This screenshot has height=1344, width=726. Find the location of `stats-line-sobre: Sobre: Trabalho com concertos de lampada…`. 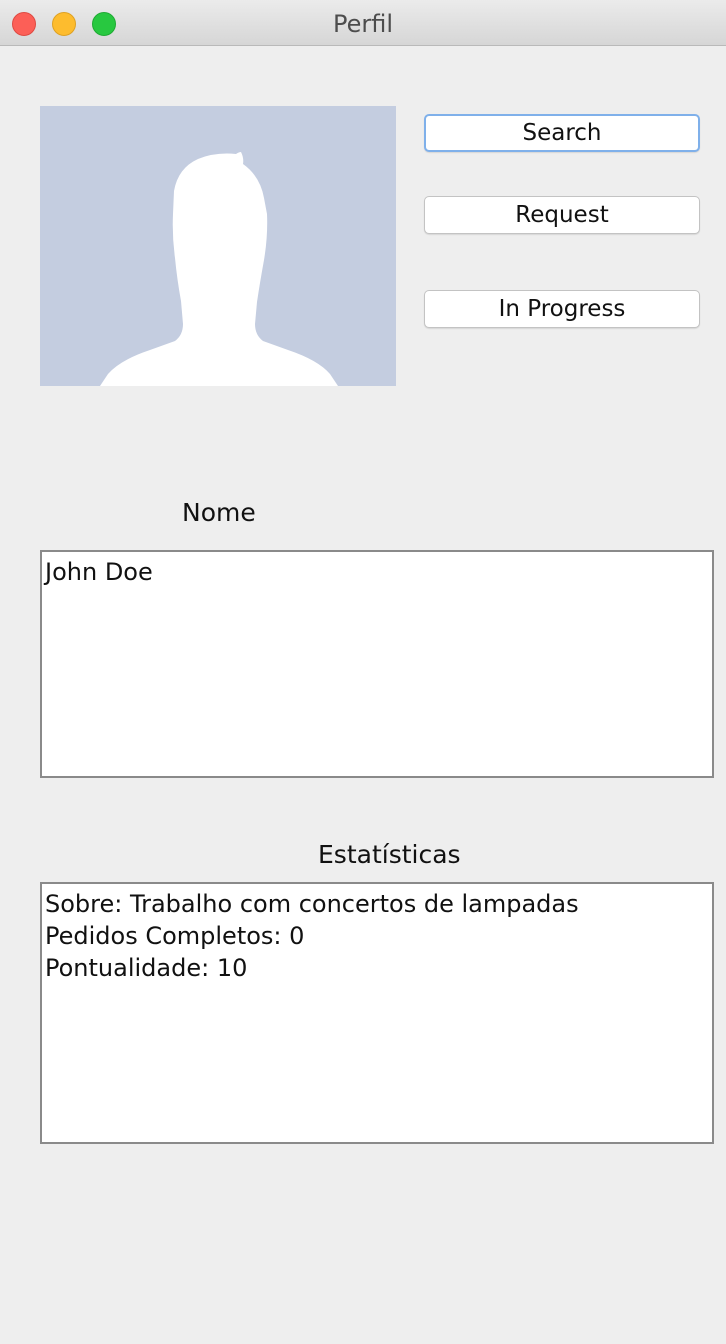

stats-line-sobre: Sobre: Trabalho com concertos de lampada… is located at coordinates (312, 904).